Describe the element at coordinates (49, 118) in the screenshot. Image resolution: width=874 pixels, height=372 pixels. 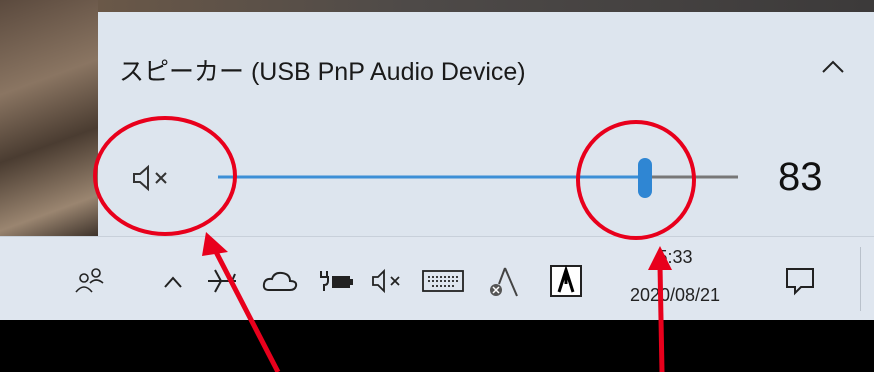
I see `desktop-wallpaper` at that location.